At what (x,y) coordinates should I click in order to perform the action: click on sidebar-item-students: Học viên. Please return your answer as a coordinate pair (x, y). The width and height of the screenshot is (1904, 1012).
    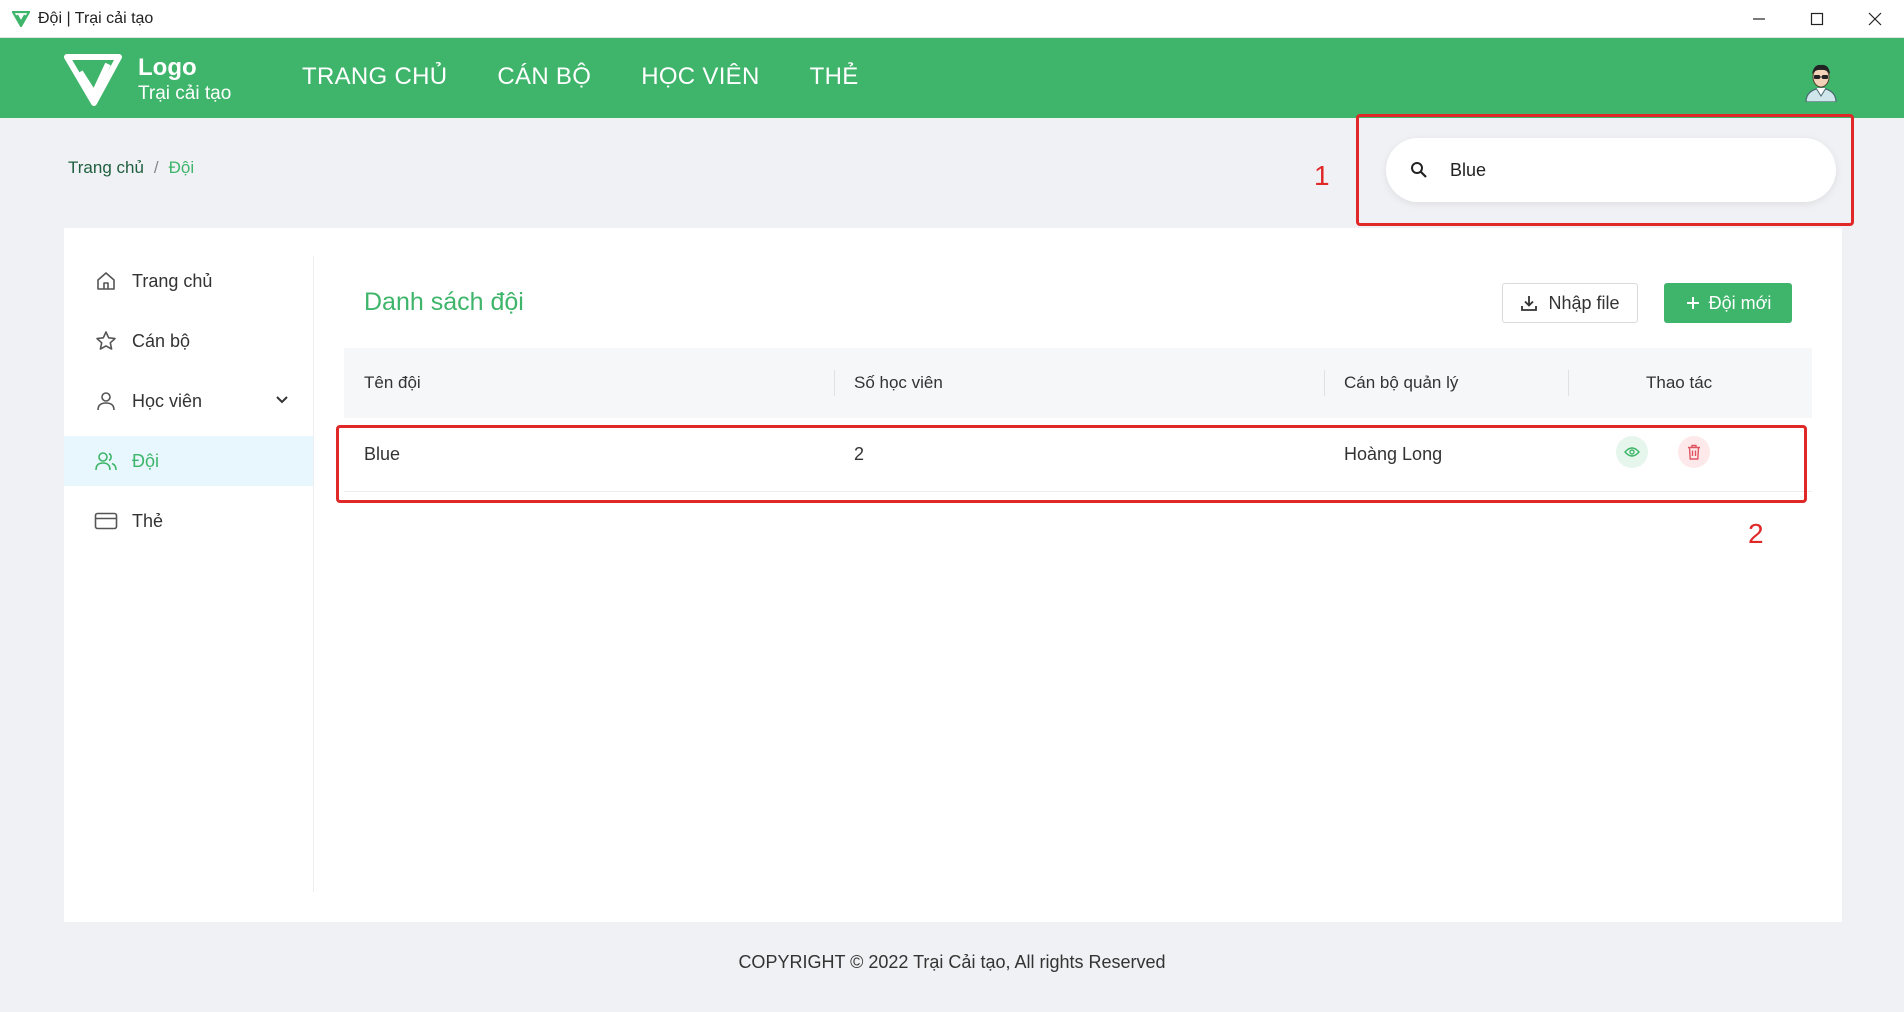
    Looking at the image, I should click on (188, 401).